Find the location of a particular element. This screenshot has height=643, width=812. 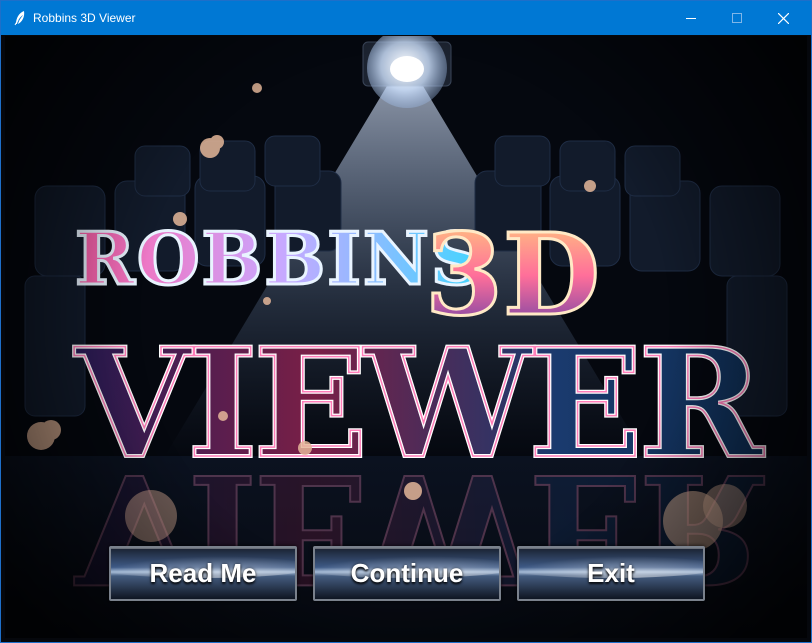

exit-button: Exit is located at coordinates (611, 573).